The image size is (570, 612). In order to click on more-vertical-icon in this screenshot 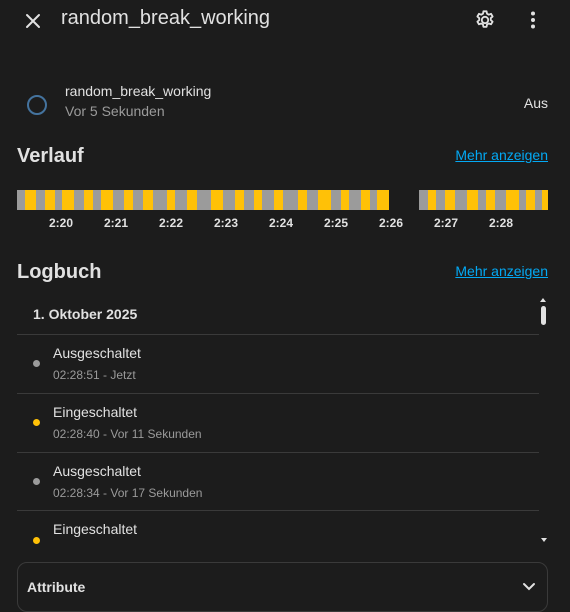, I will do `click(533, 20)`.